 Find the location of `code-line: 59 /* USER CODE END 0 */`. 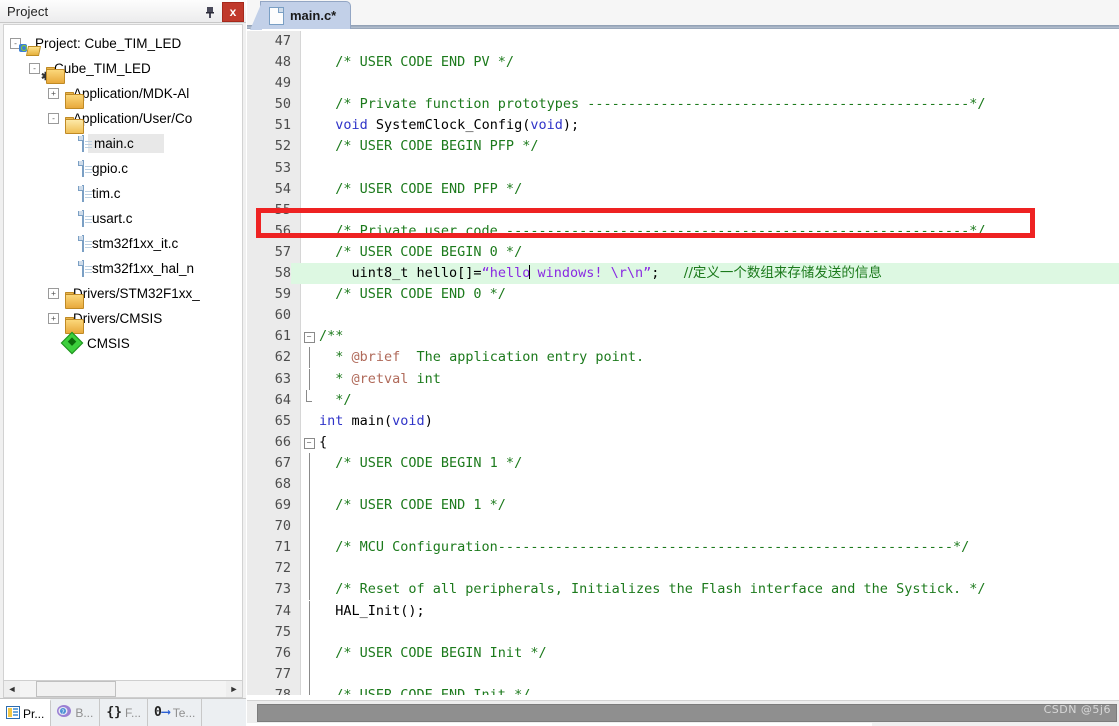

code-line: 59 /* USER CODE END 0 */ is located at coordinates (683, 294).